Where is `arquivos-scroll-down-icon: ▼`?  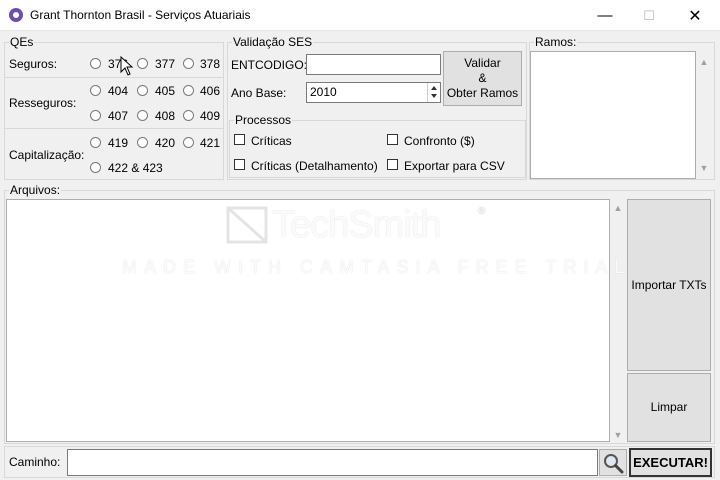 arquivos-scroll-down-icon: ▼ is located at coordinates (618, 435).